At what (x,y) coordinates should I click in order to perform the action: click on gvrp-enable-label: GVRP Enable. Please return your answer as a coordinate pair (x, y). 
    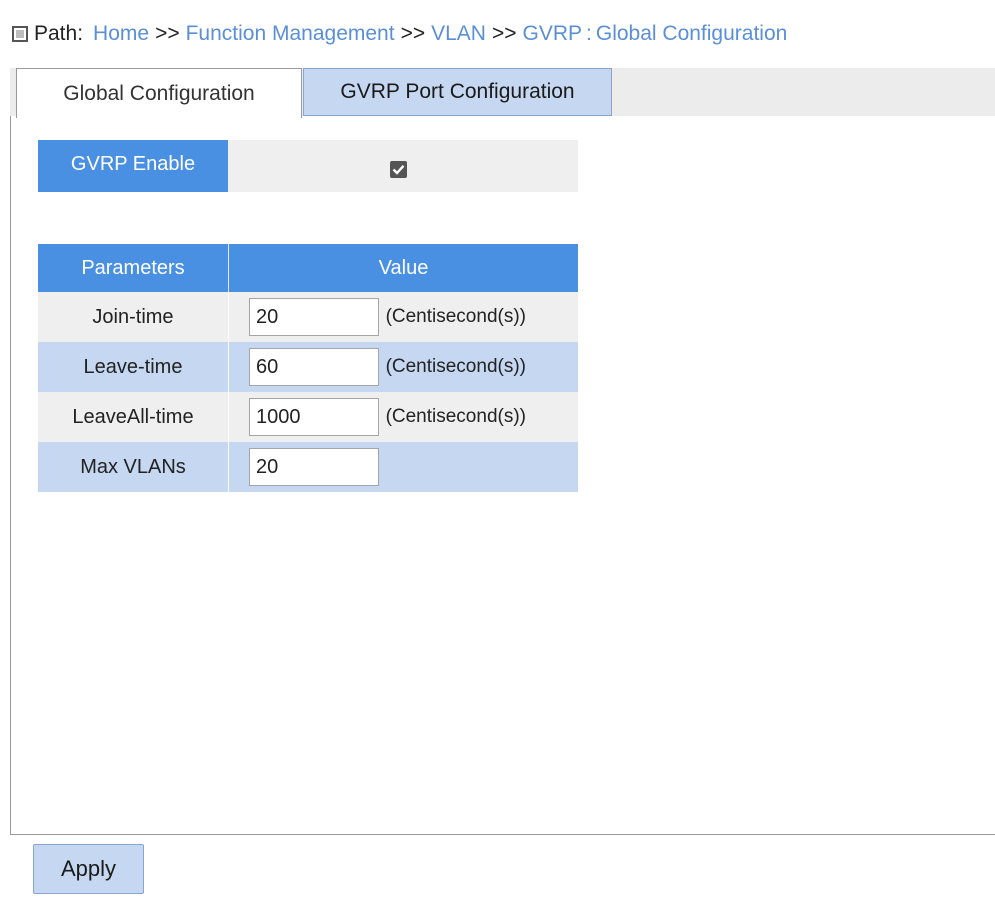
    Looking at the image, I should click on (133, 166).